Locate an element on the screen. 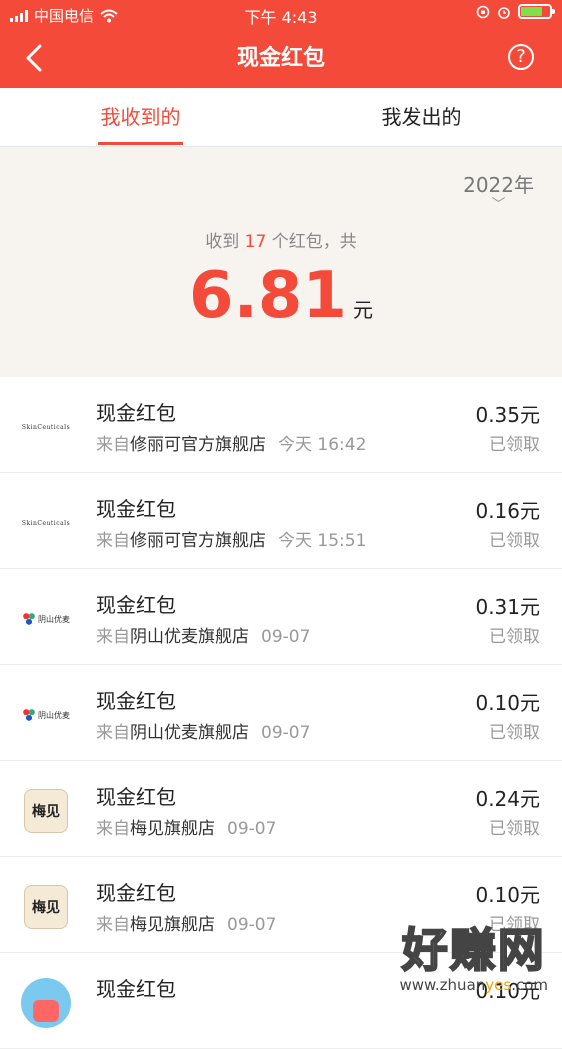 Image resolution: width=562 pixels, height=1049 pixels. top-header: 中国电信 下午 4:43 现金红包 ? is located at coordinates (281, 44).